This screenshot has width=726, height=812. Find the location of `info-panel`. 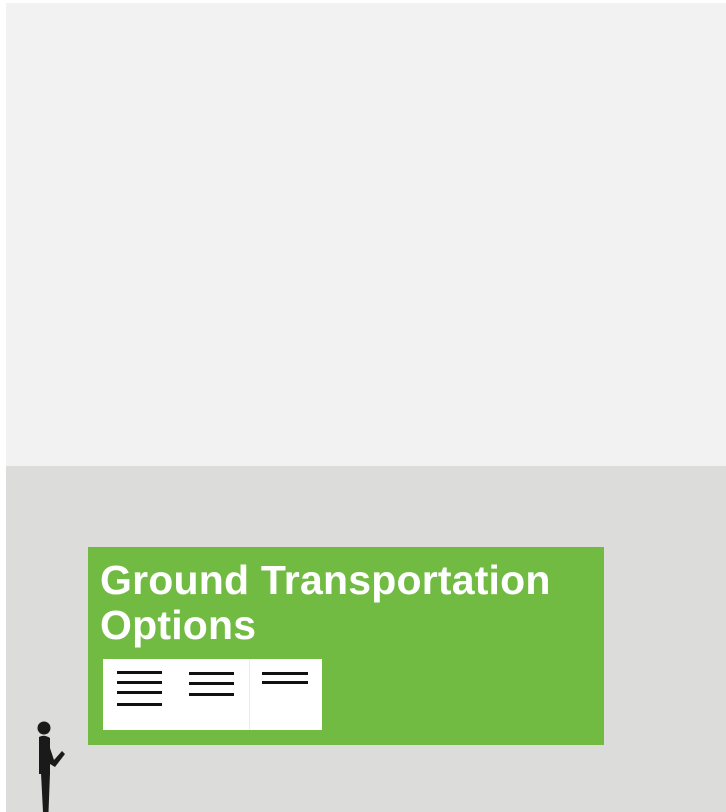

info-panel is located at coordinates (212, 694).